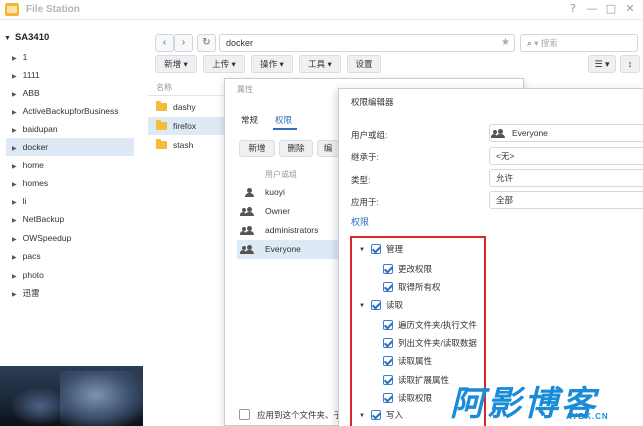 The image size is (643, 426). What do you see at coordinates (579, 43) in the screenshot?
I see `search-input: ⌕ ▾ 搜索` at bounding box center [579, 43].